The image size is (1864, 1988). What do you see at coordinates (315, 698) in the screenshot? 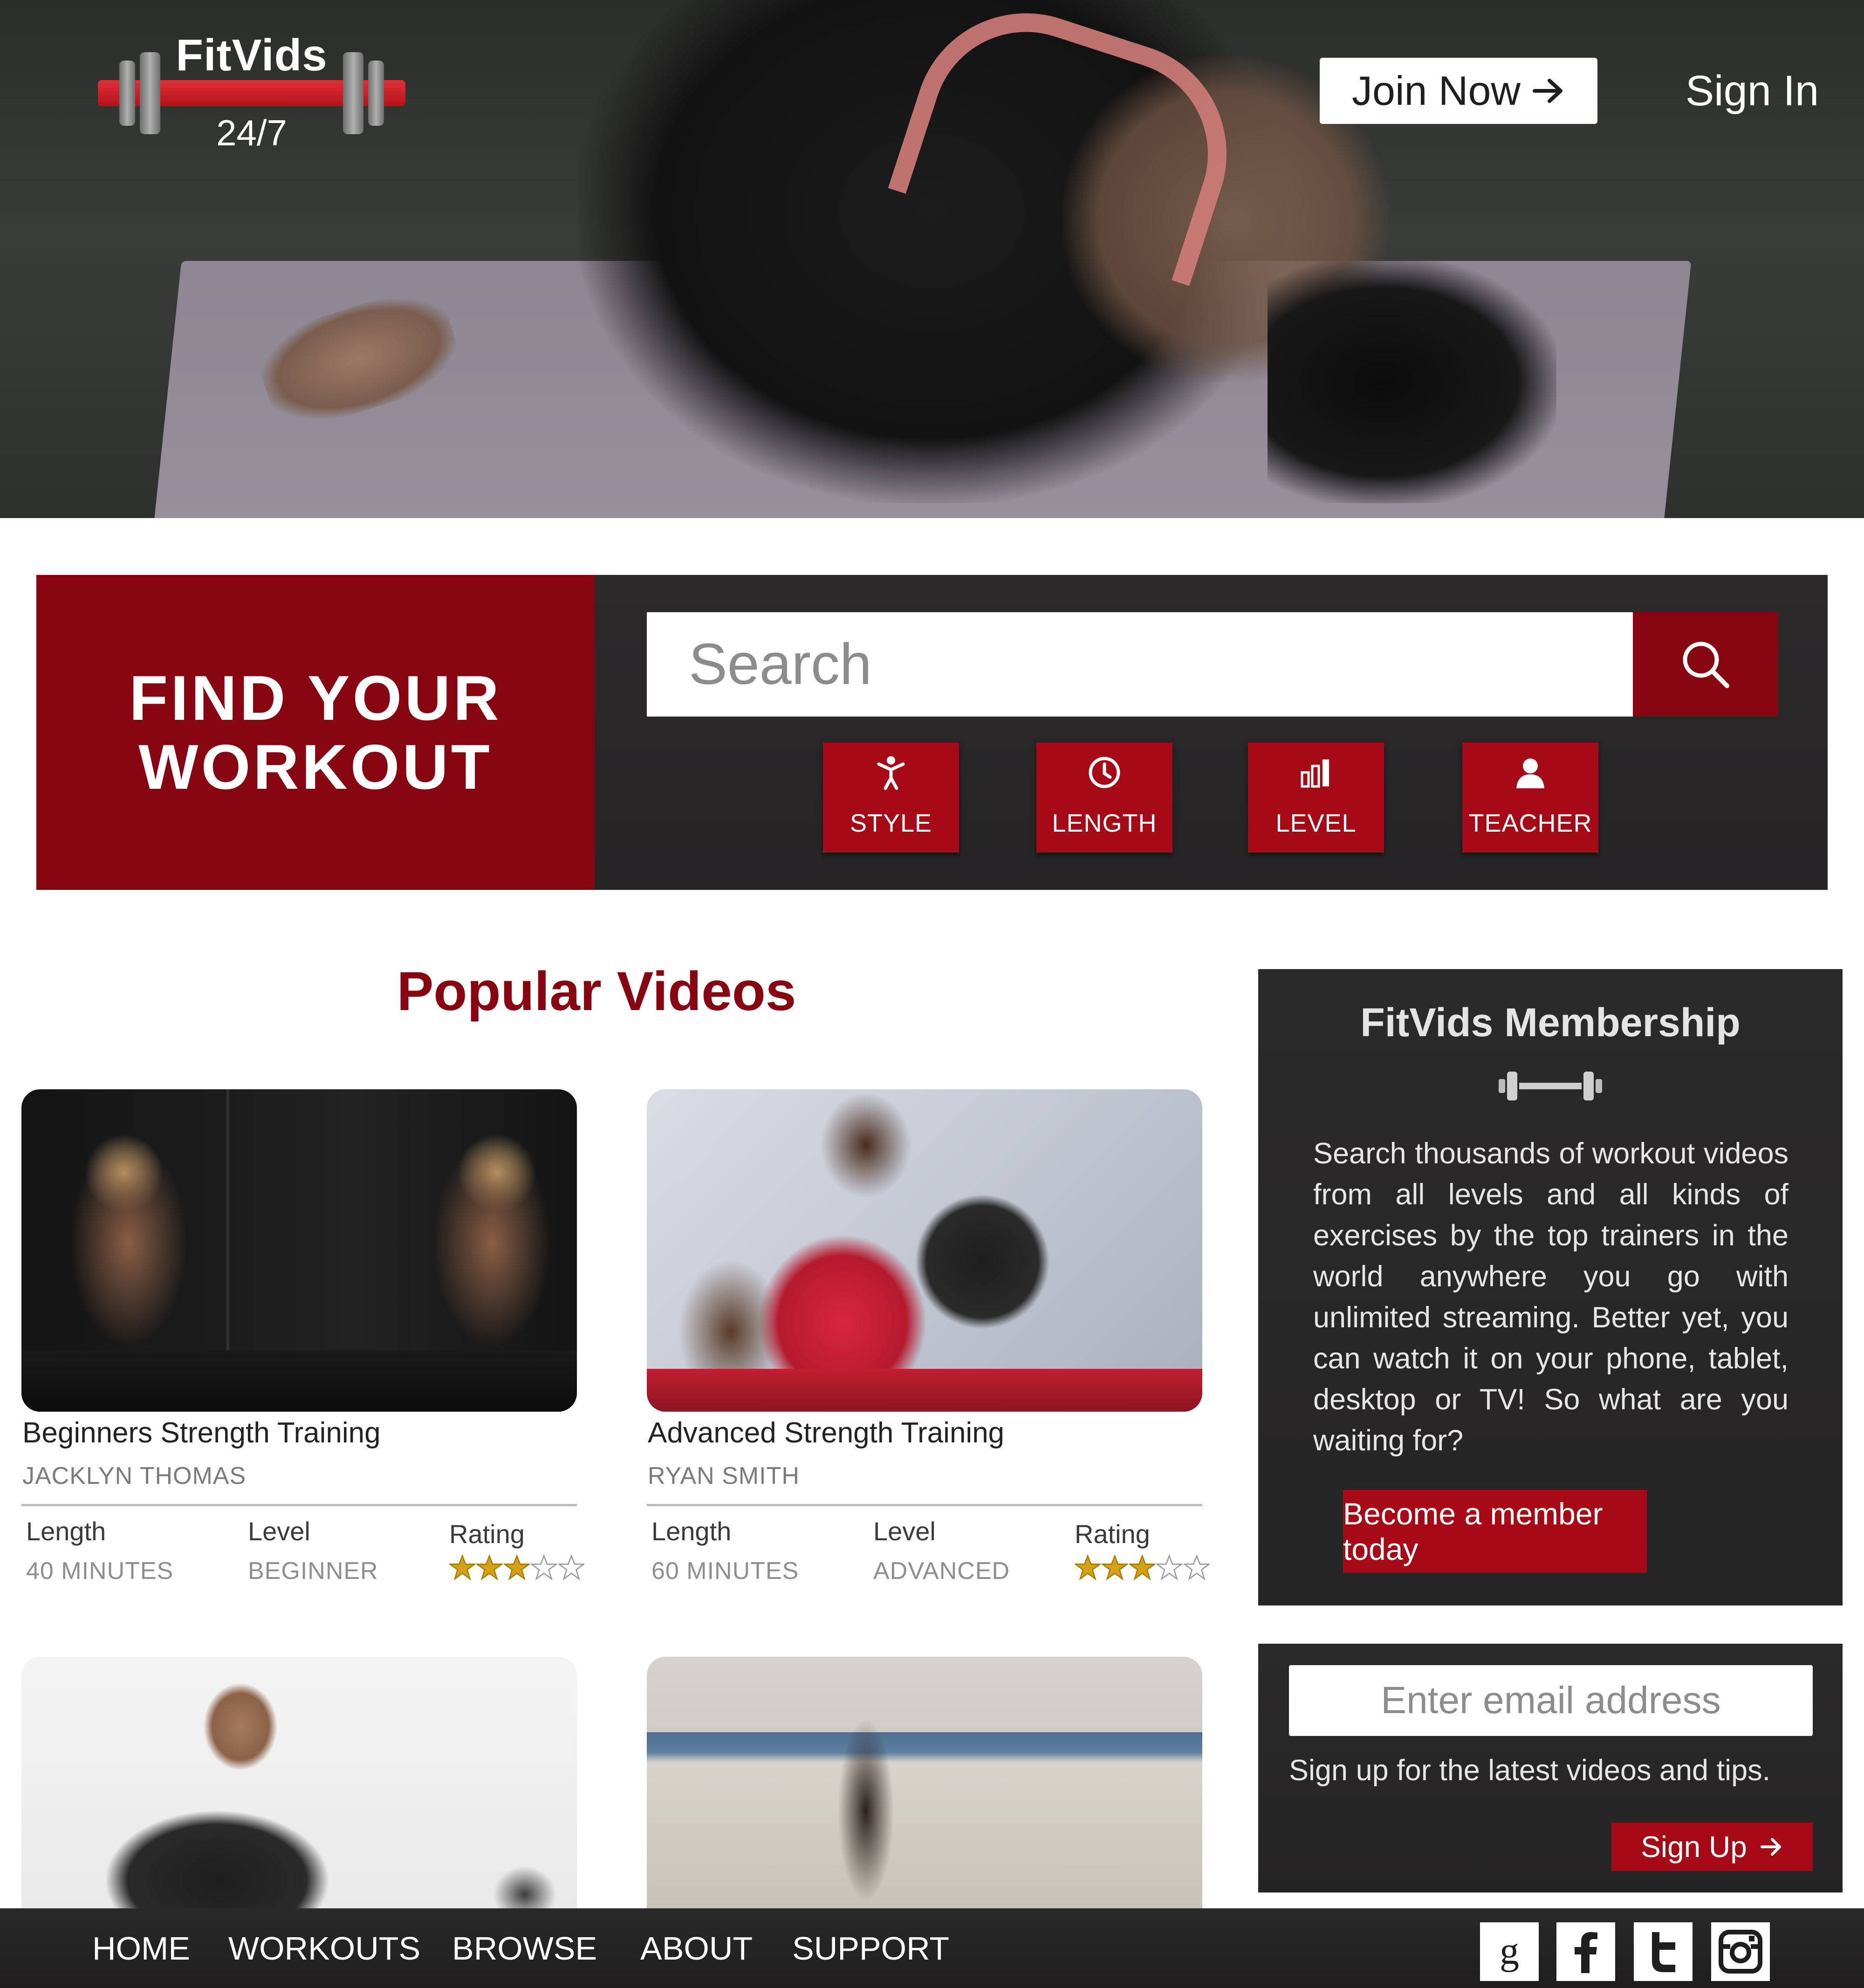
I see `find-workout-title-line1: FIND YOUR` at bounding box center [315, 698].